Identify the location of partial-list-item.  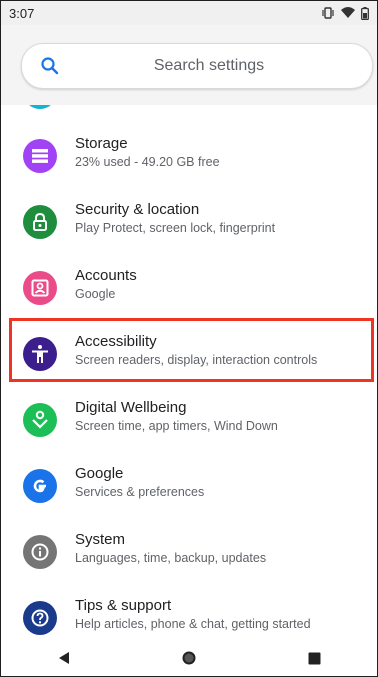
(189, 111).